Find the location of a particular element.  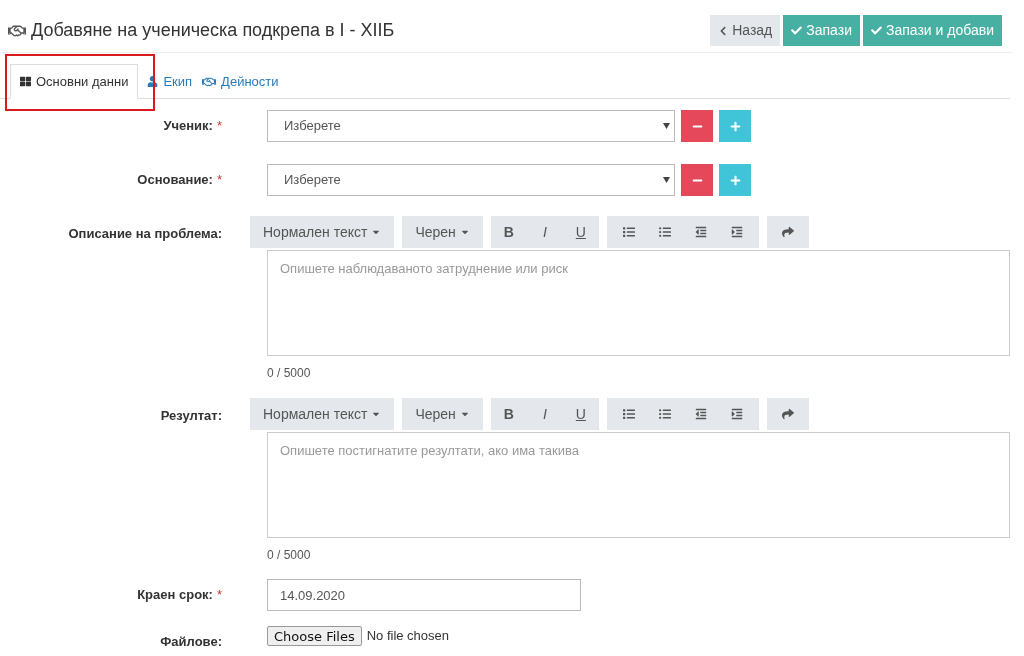

date-field: 14.09.2020 is located at coordinates (424, 595).